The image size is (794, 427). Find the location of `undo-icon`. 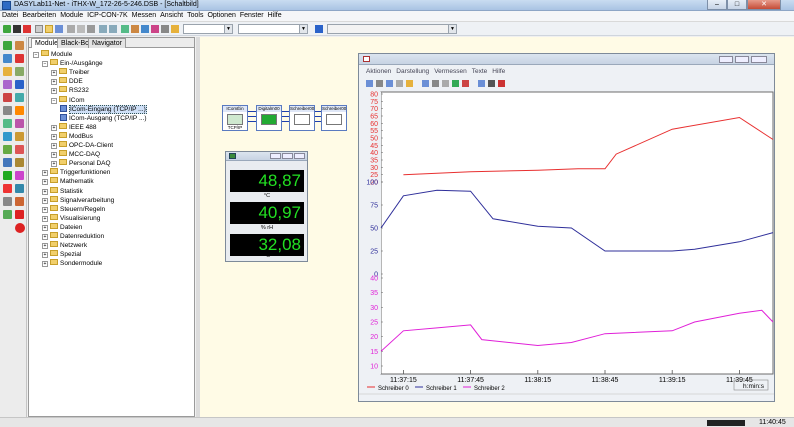

undo-icon is located at coordinates (103, 29).